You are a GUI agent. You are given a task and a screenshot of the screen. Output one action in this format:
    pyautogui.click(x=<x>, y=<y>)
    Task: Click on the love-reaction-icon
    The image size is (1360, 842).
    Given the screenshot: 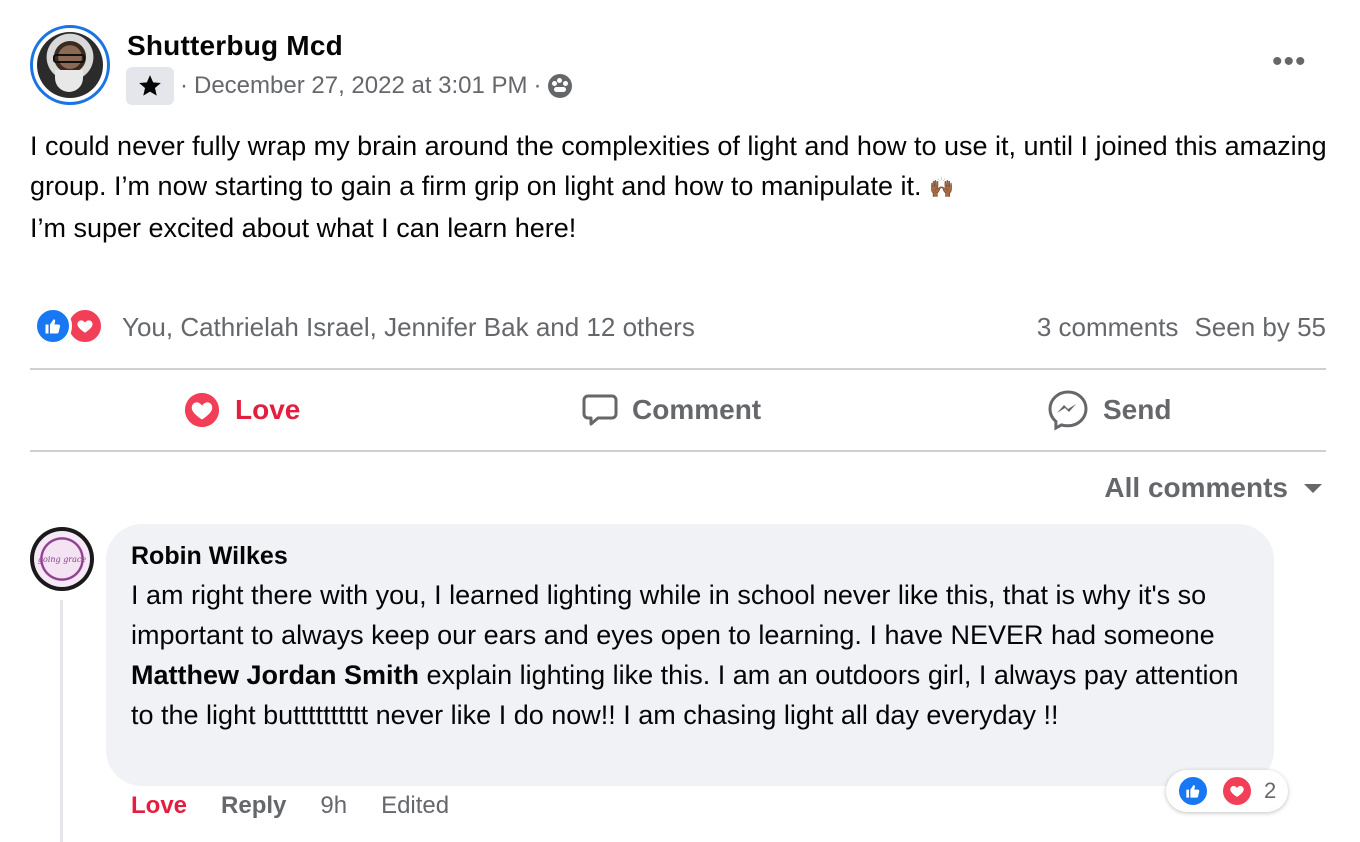 What is the action you would take?
    pyautogui.click(x=1237, y=791)
    